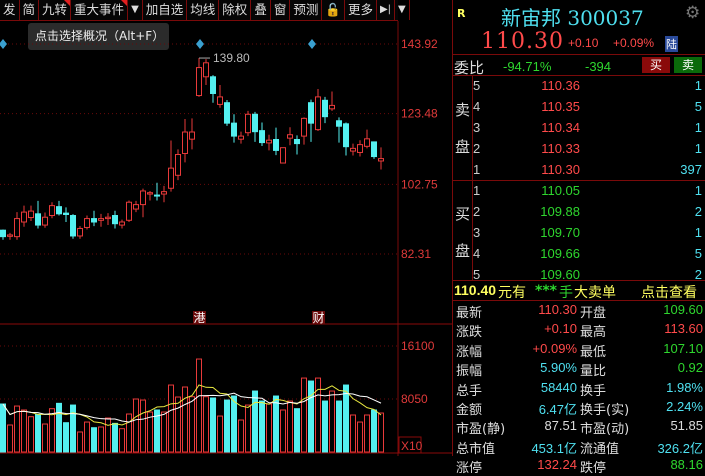 This screenshot has height=476, width=705. I want to click on toolbar-item: 均线, so click(203, 10).